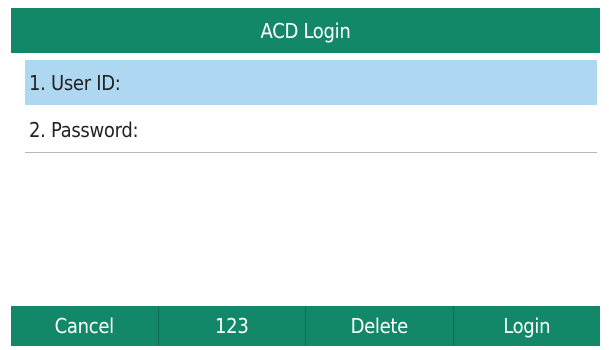 This screenshot has height=350, width=609. What do you see at coordinates (380, 326) in the screenshot?
I see `delete-button: Delete` at bounding box center [380, 326].